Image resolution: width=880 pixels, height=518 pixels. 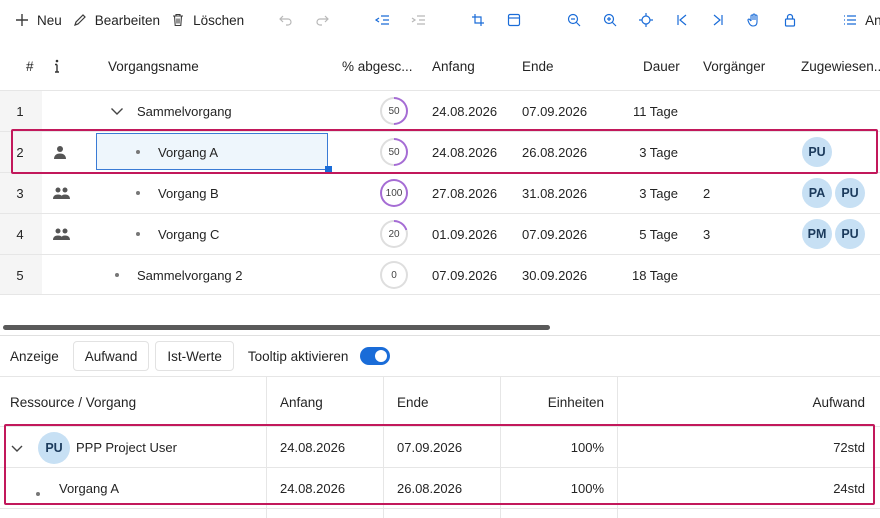 What do you see at coordinates (194, 356) in the screenshot?
I see `actuals-button: Ist-Werte` at bounding box center [194, 356].